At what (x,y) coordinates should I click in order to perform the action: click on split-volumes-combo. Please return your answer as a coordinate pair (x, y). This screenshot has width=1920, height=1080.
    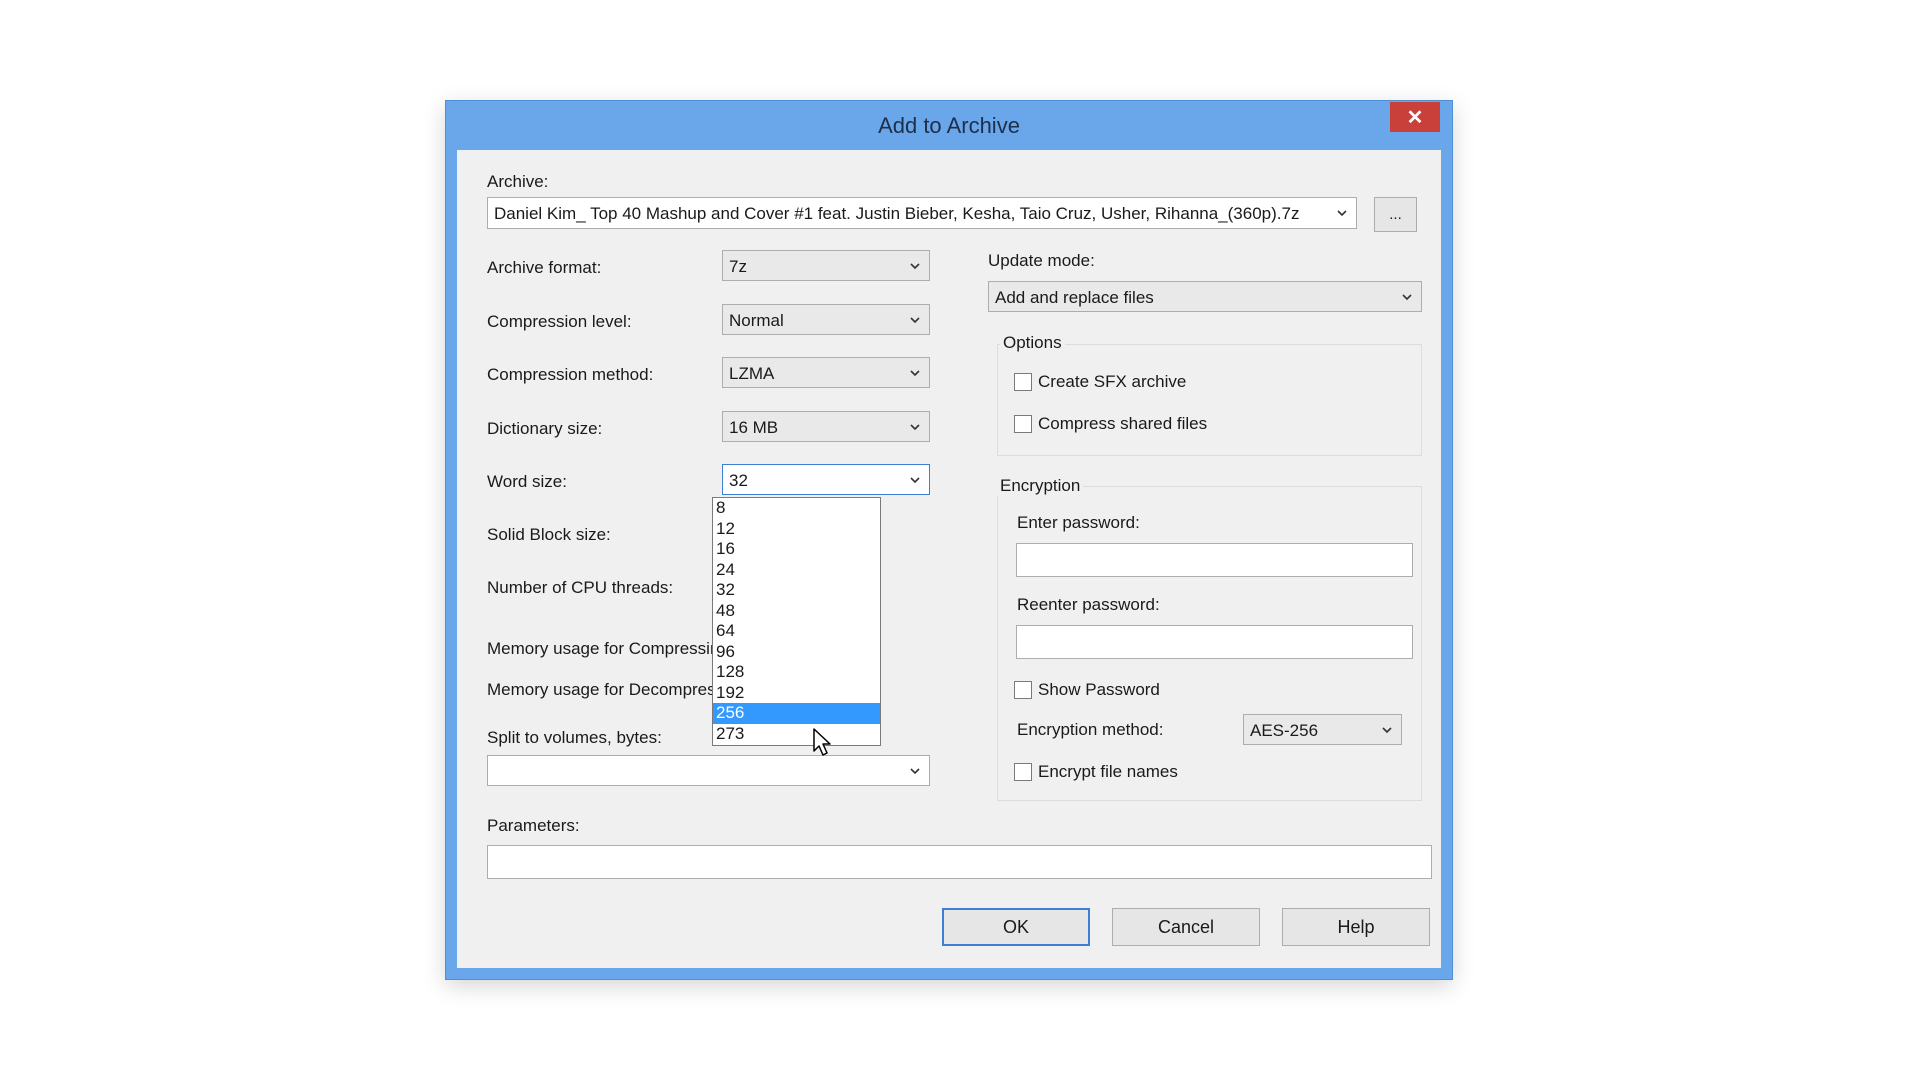
    Looking at the image, I should click on (708, 770).